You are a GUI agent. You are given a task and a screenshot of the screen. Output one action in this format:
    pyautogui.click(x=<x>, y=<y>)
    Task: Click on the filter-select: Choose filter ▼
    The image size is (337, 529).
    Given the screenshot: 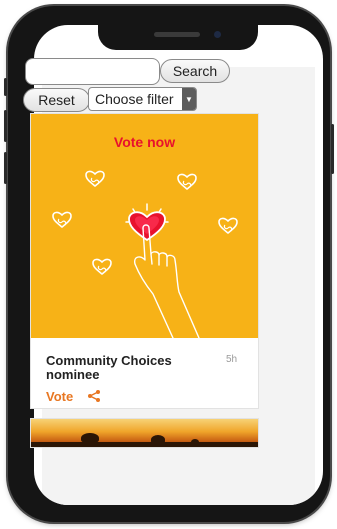 What is the action you would take?
    pyautogui.click(x=142, y=99)
    